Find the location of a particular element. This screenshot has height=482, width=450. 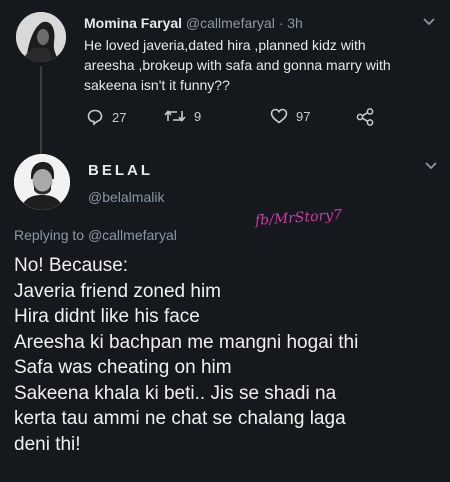

reply-button: 27 is located at coordinates (106, 117).